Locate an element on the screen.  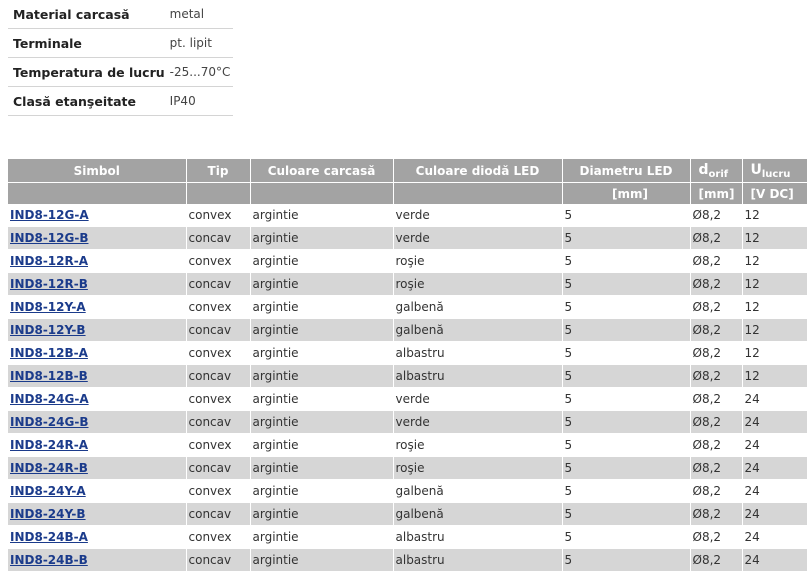
product-link: IND8-24Y-A is located at coordinates (48, 491).